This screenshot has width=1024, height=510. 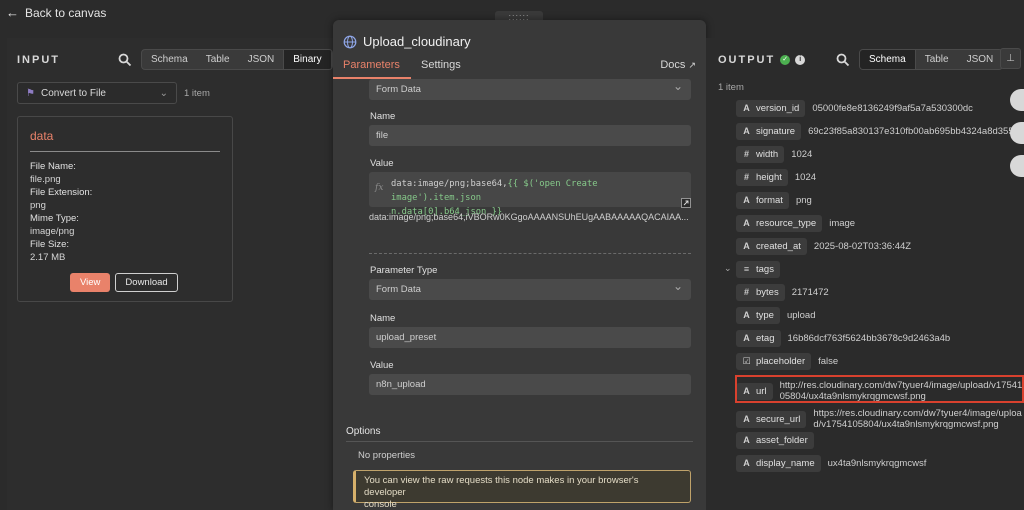 I want to click on schema-field-type: Atype upload, so click(x=776, y=315).